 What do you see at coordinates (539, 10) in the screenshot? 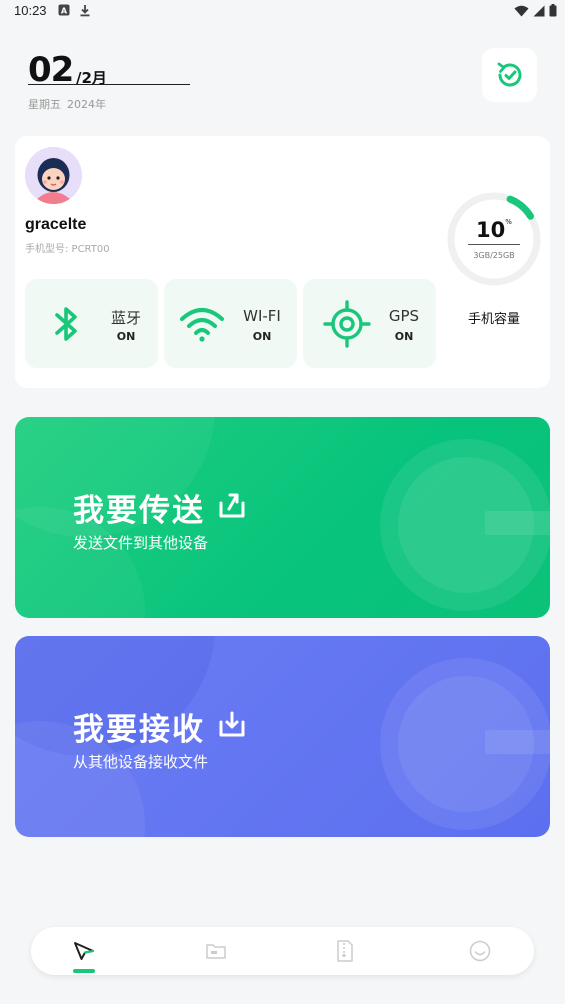
I see `cell-signal-icon` at bounding box center [539, 10].